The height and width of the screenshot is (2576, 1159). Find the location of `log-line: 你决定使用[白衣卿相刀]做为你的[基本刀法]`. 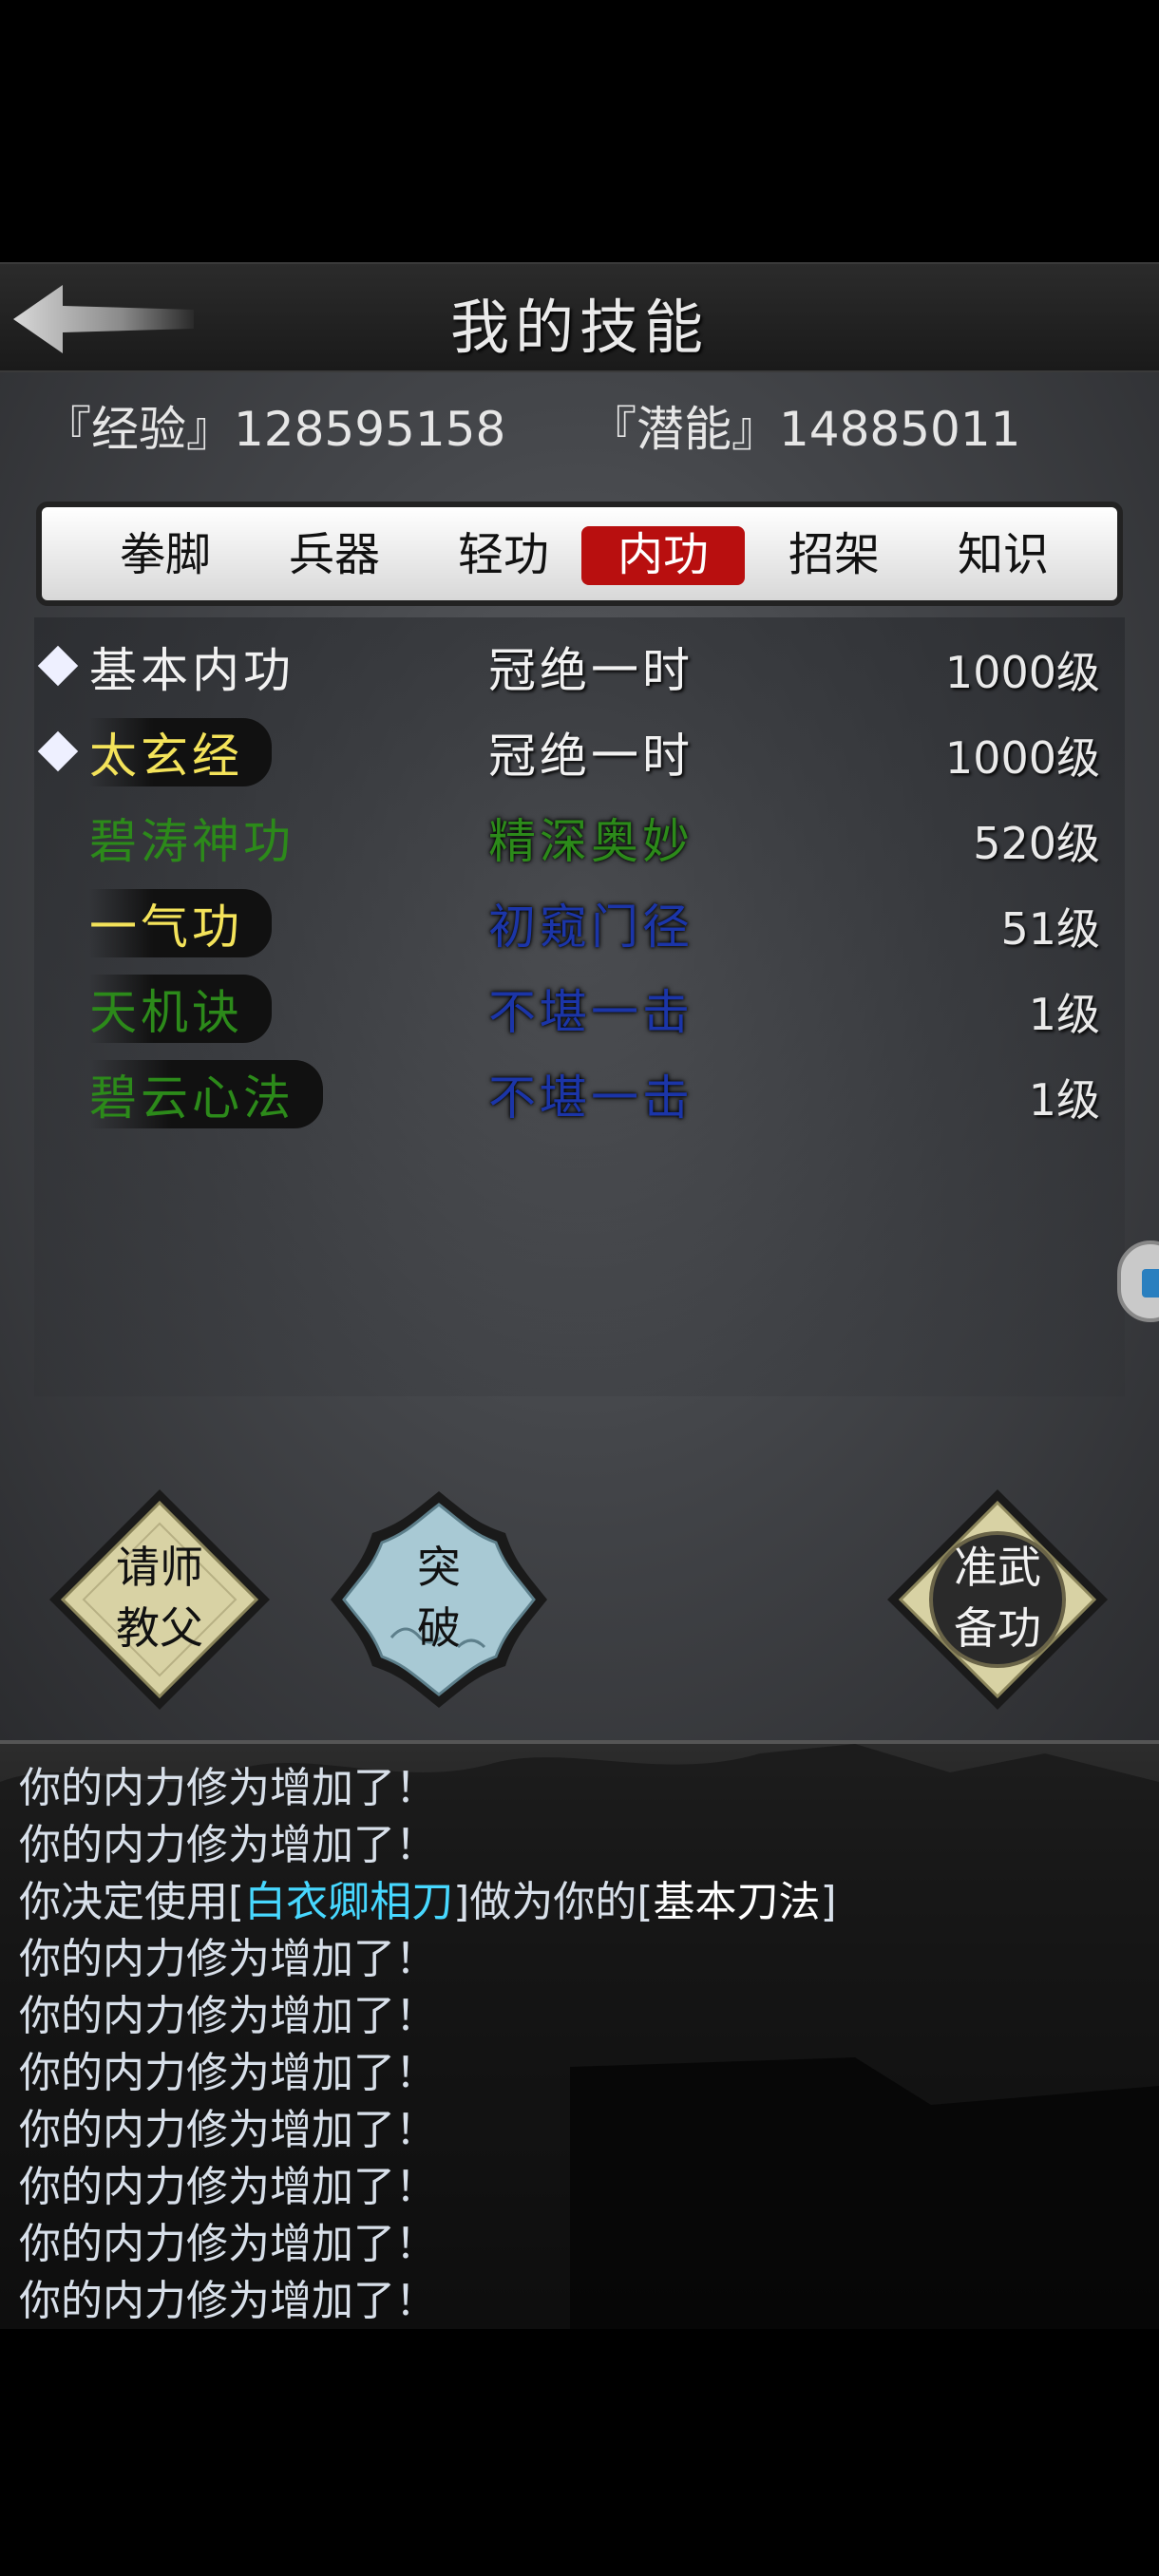

log-line: 你决定使用[白衣卿相刀]做为你的[基本刀法] is located at coordinates (428, 1897).